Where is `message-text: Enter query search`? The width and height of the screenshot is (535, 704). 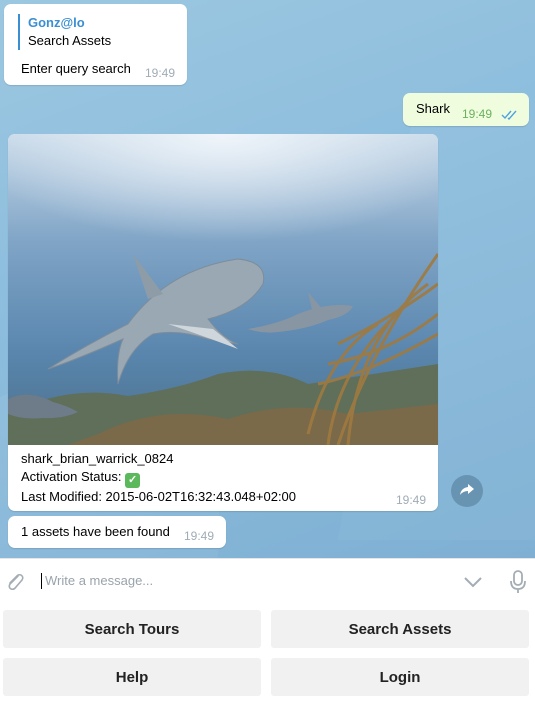
message-text: Enter query search is located at coordinates (76, 68).